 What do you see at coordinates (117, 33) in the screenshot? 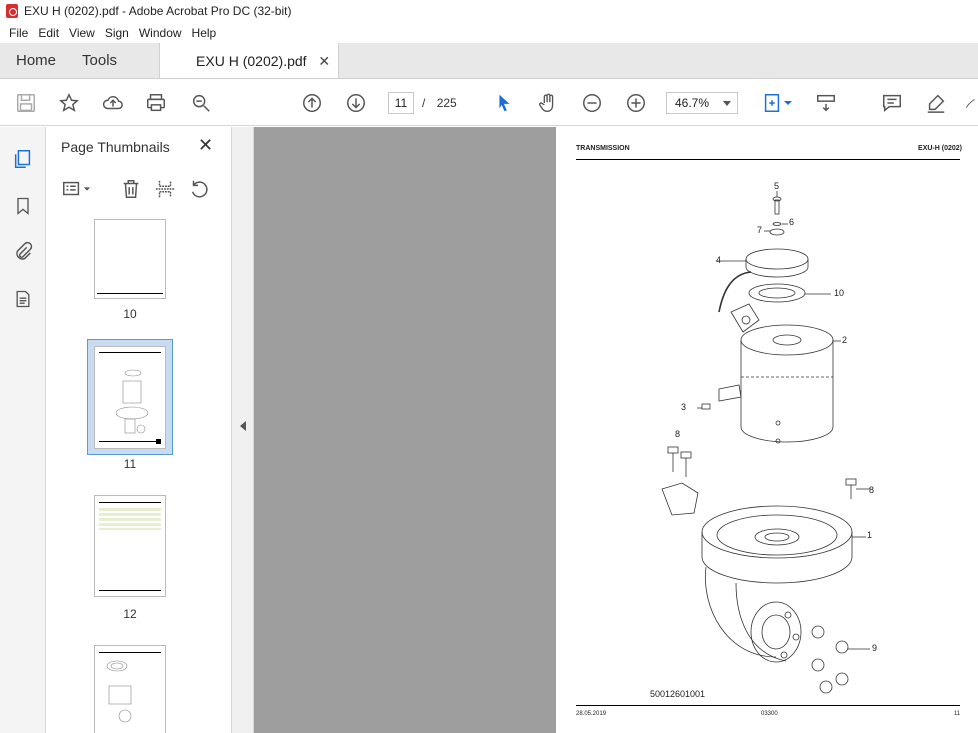
I see `menu-sign: Sign` at bounding box center [117, 33].